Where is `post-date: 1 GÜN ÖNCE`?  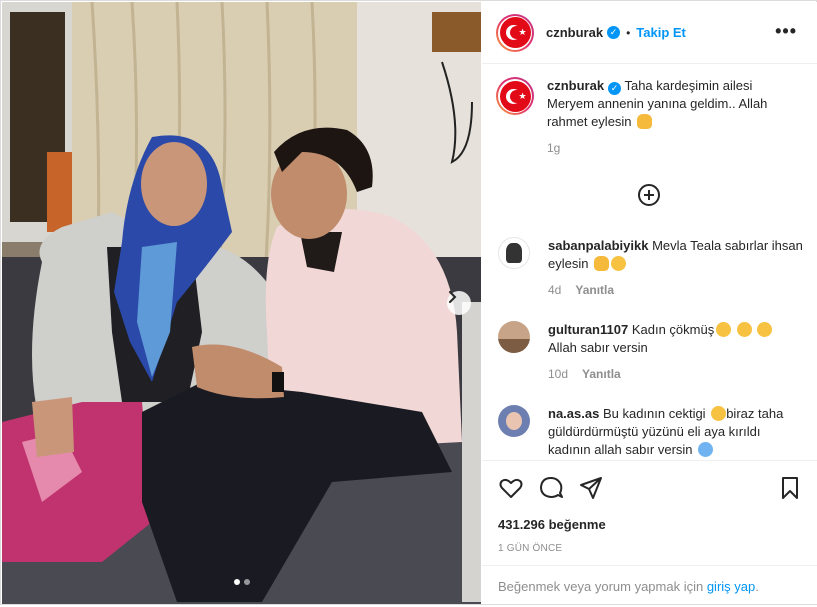 post-date: 1 GÜN ÖNCE is located at coordinates (530, 548).